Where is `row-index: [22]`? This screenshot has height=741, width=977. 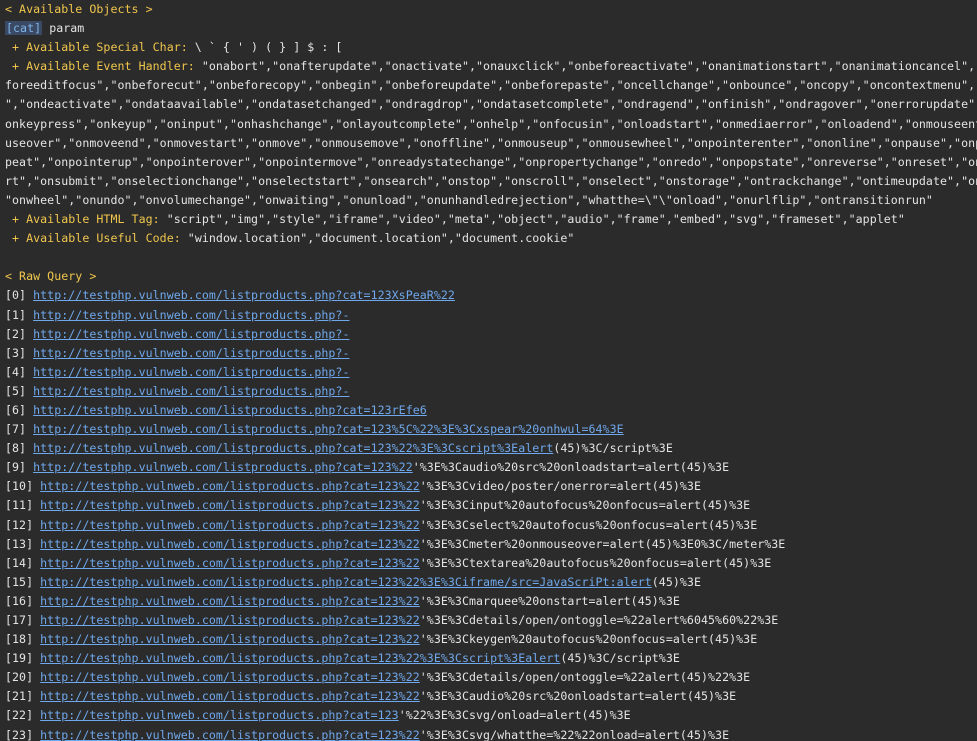
row-index: [22] is located at coordinates (23, 715).